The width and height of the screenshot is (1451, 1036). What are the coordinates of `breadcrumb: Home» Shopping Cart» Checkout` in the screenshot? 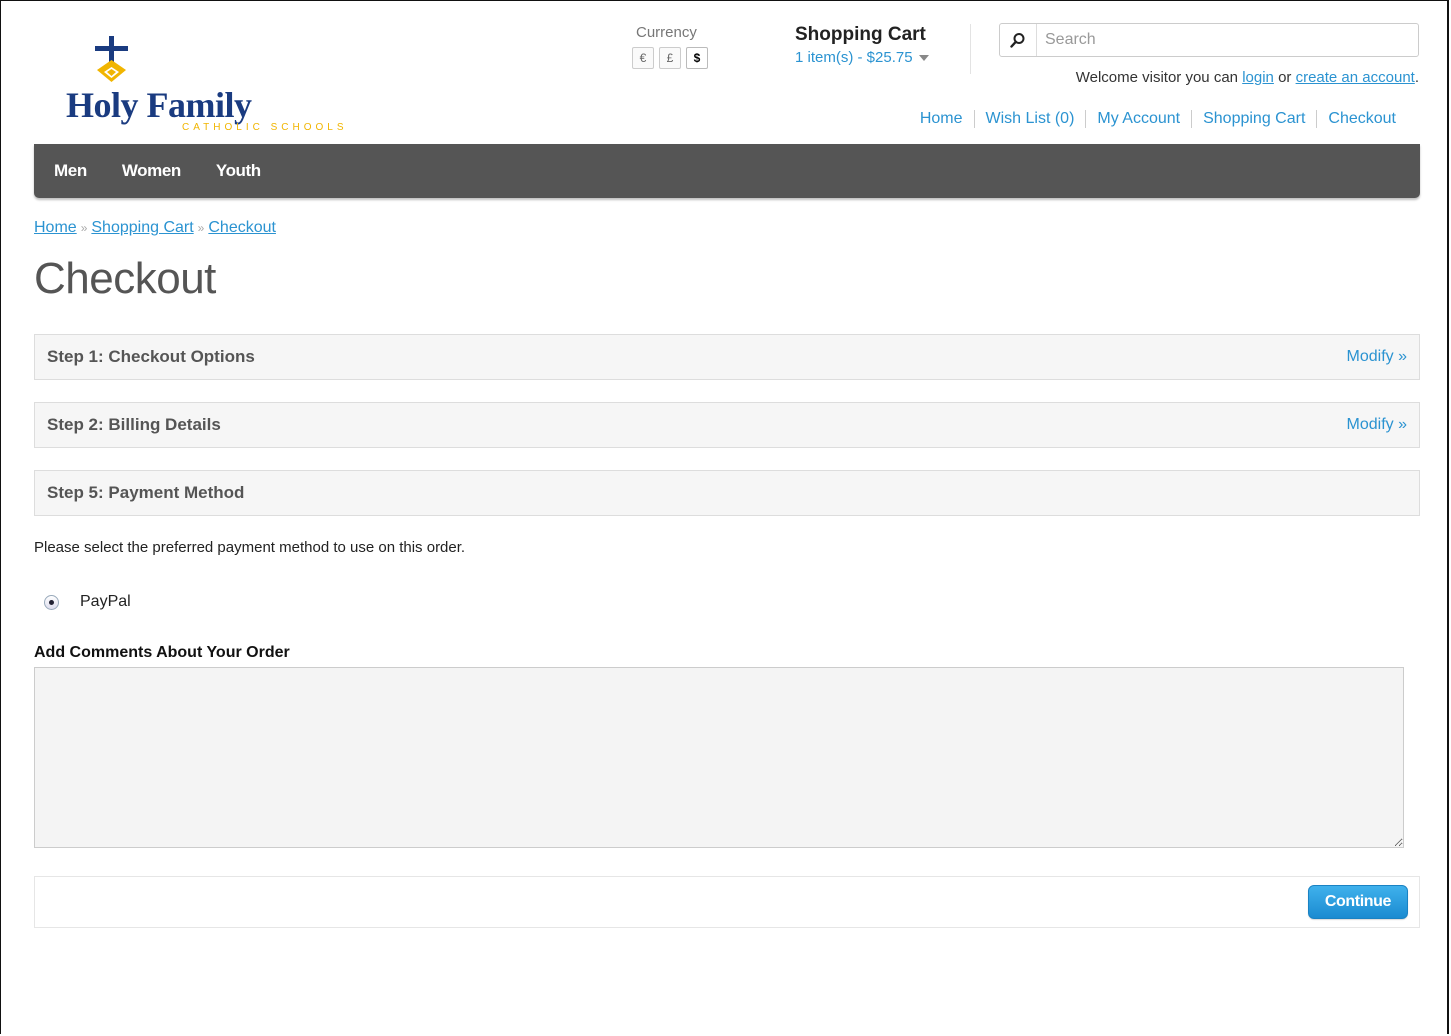 It's located at (155, 228).